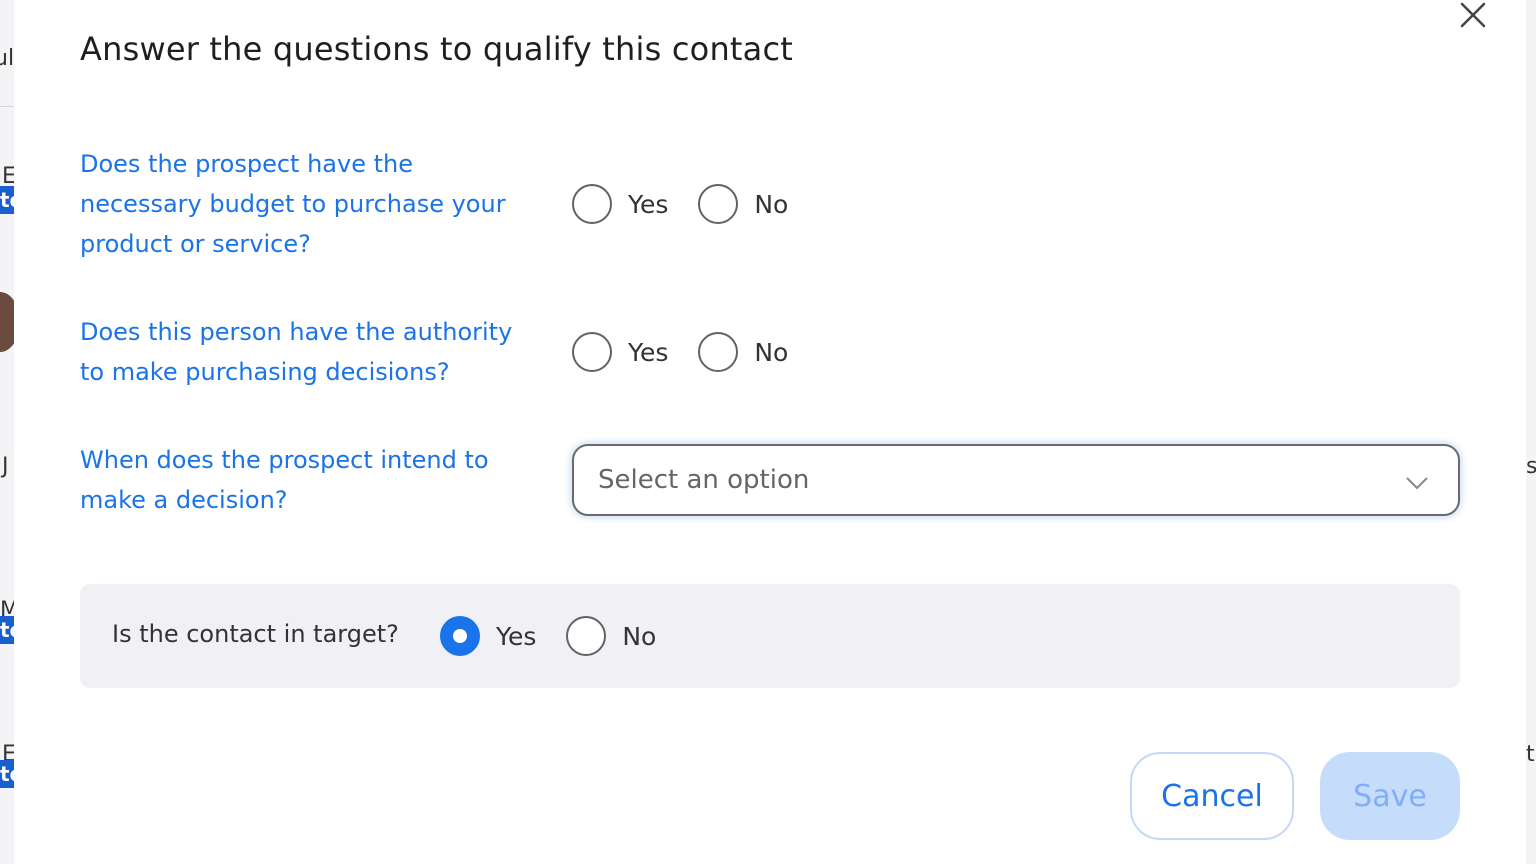  Describe the element at coordinates (563, 636) in the screenshot. I see `target-radio-group: Yes No` at that location.